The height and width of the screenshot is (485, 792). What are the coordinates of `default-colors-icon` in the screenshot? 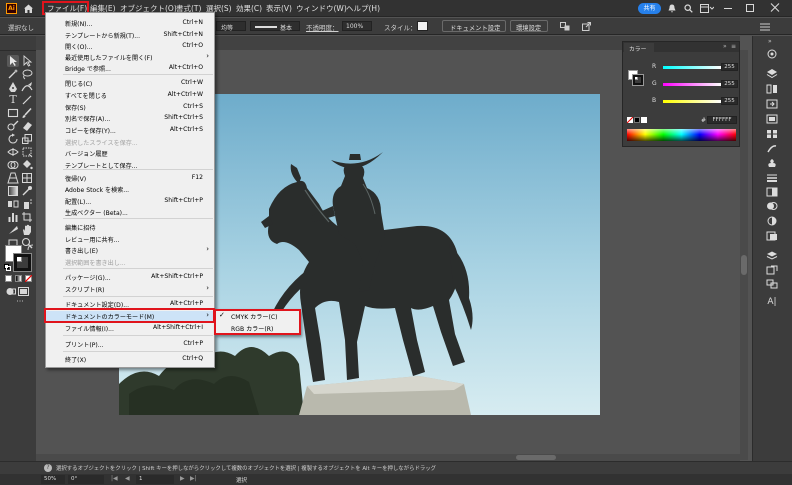 It's located at (7, 267).